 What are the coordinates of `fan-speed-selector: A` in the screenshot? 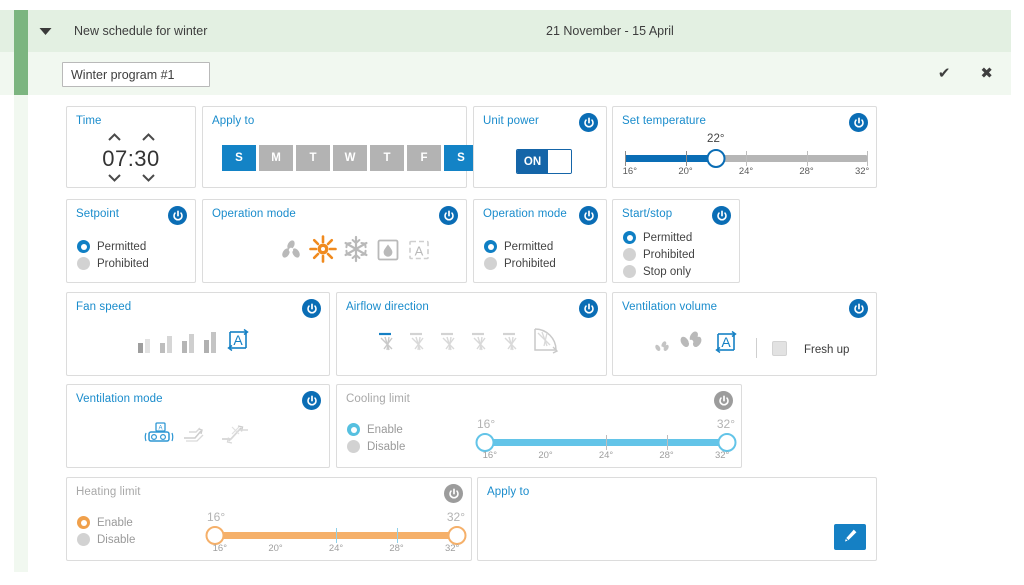 It's located at (194, 342).